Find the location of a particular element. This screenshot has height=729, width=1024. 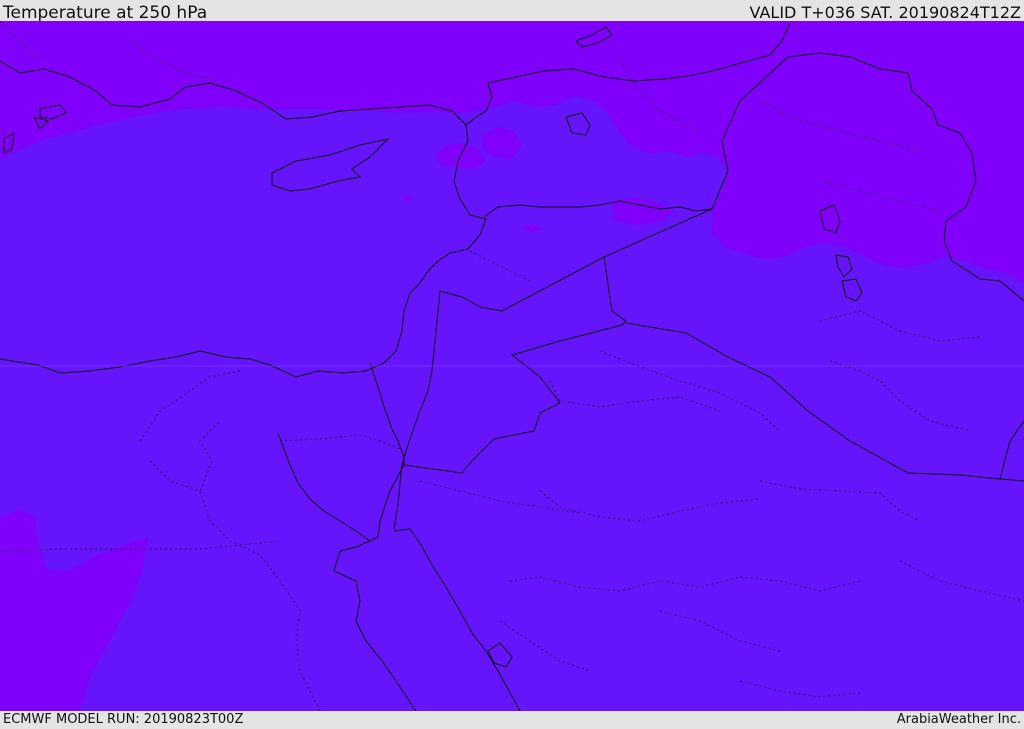

credit-label: ArabiaWeather Inc. is located at coordinates (958, 719).